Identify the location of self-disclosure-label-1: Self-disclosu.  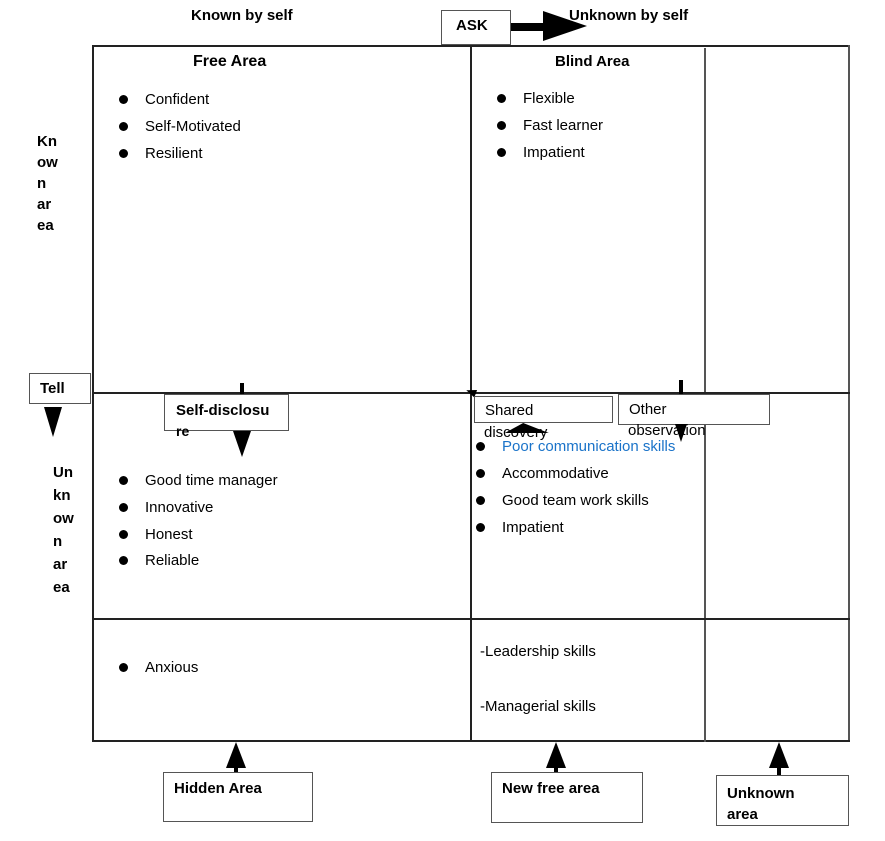
(223, 410).